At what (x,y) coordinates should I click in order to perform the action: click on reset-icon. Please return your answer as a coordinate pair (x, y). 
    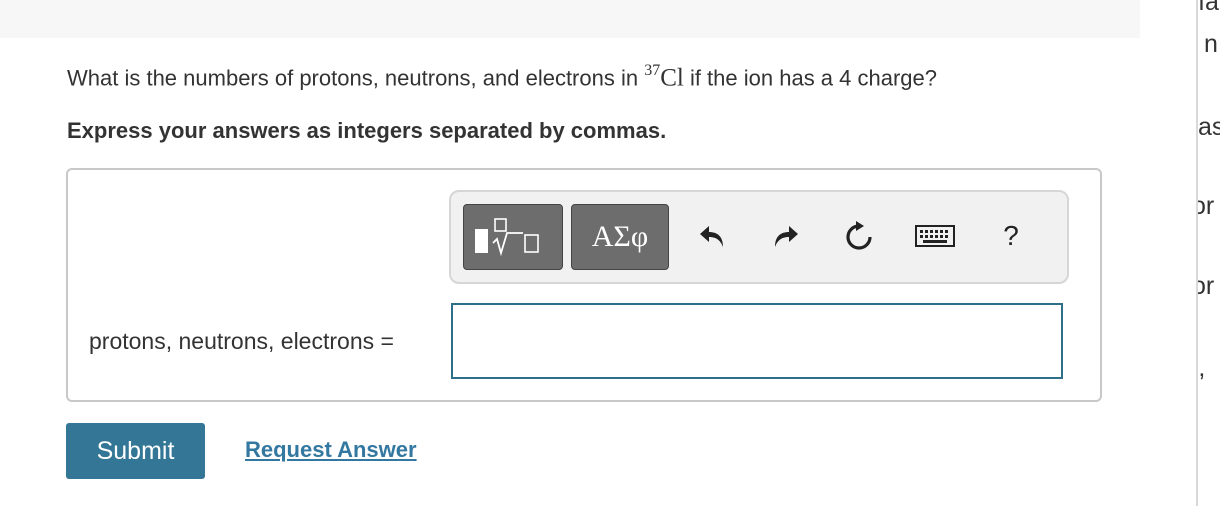
    Looking at the image, I should click on (859, 235).